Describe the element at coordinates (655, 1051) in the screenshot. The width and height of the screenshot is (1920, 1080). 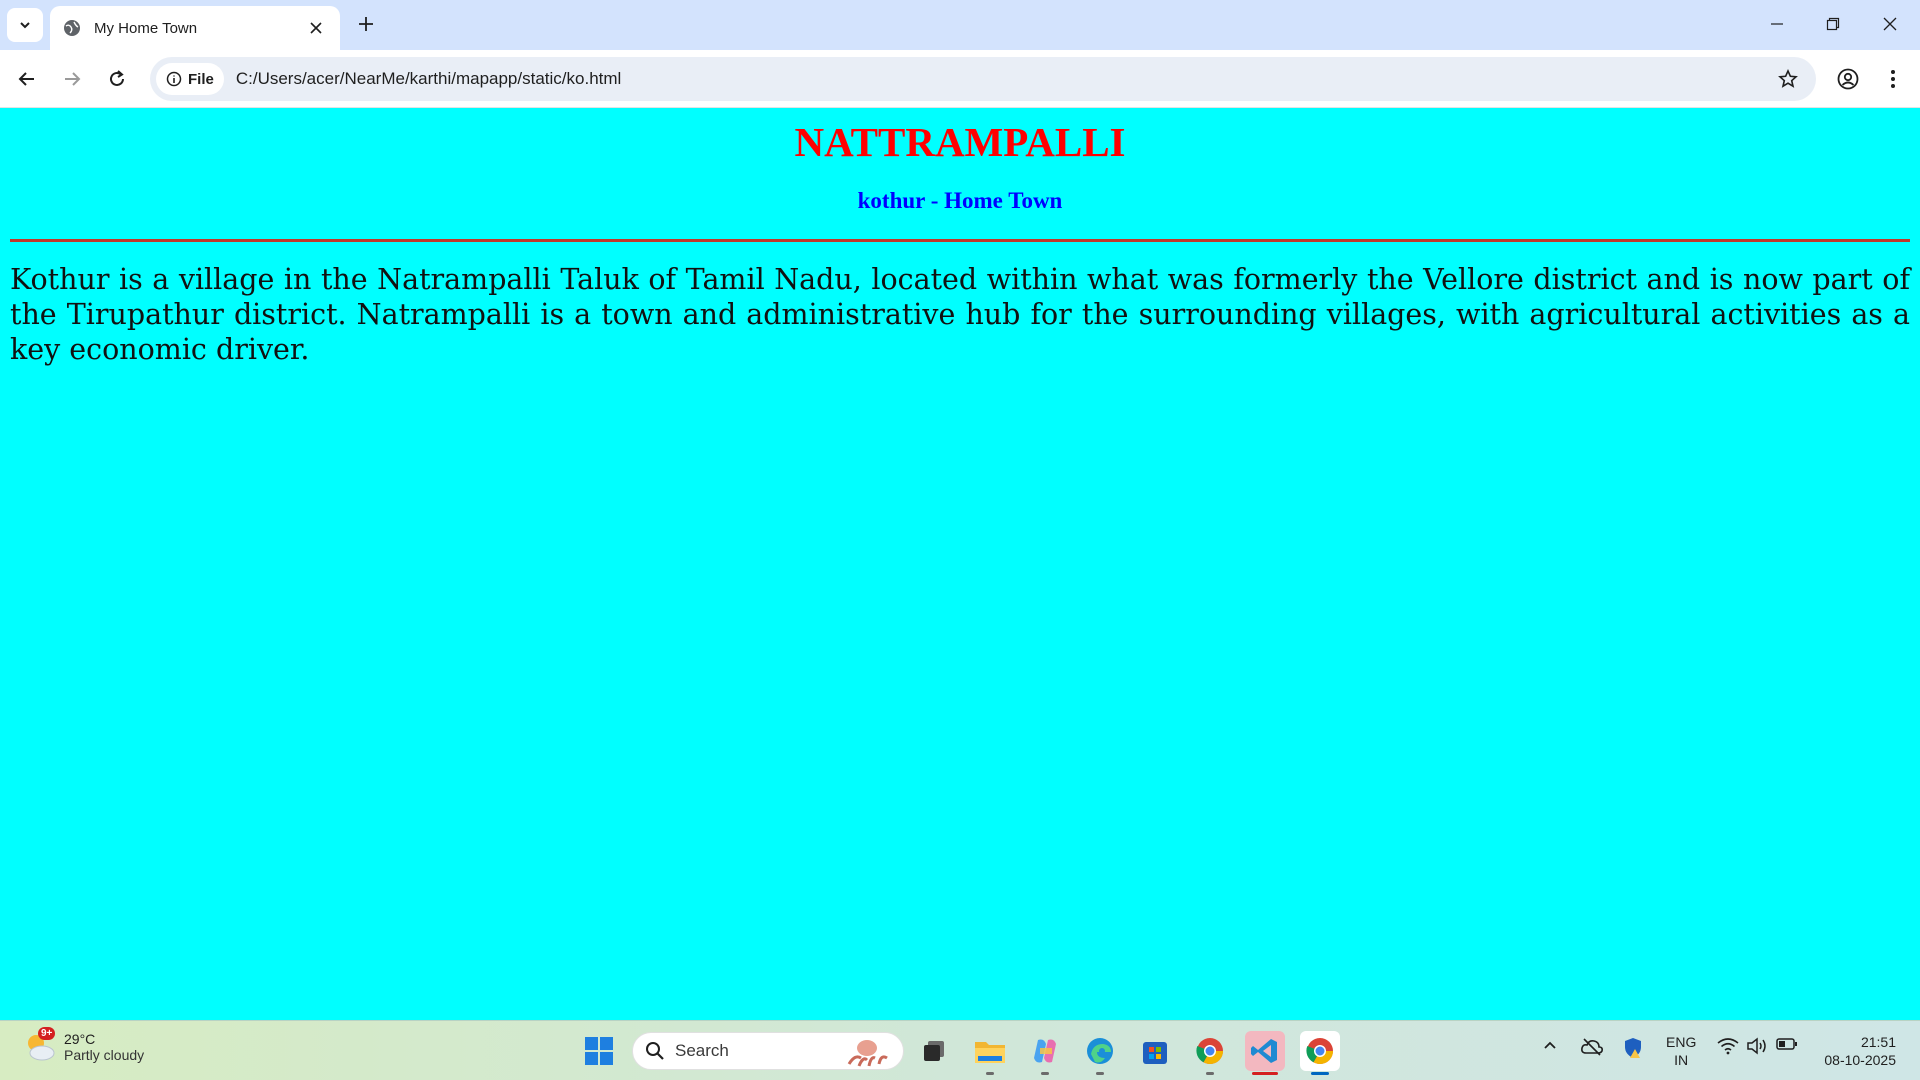
I see `search-icon` at that location.